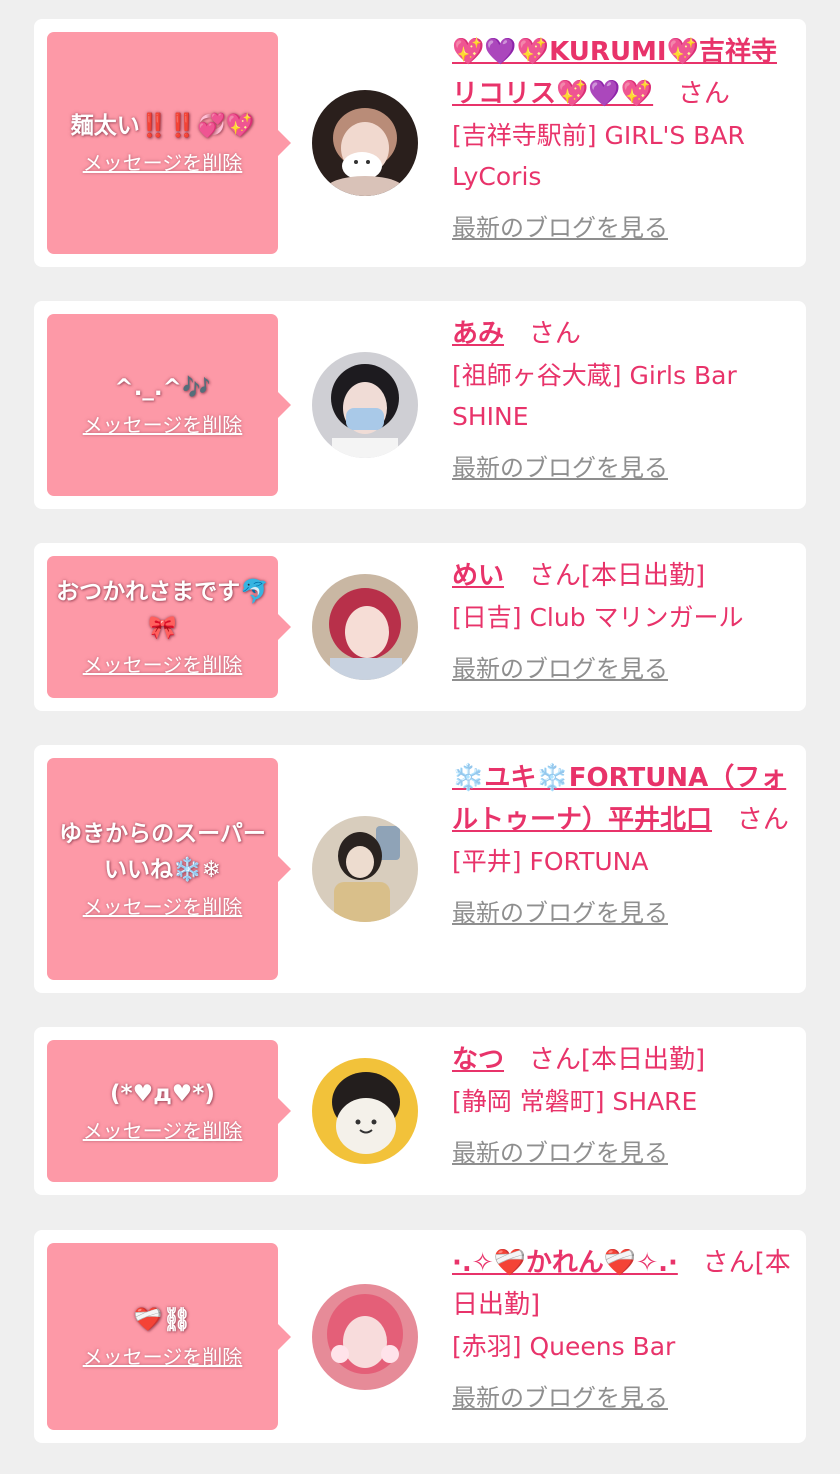 This screenshot has width=840, height=1474. I want to click on shop-name: [静岡 常磐町] SHARE, so click(575, 1101).